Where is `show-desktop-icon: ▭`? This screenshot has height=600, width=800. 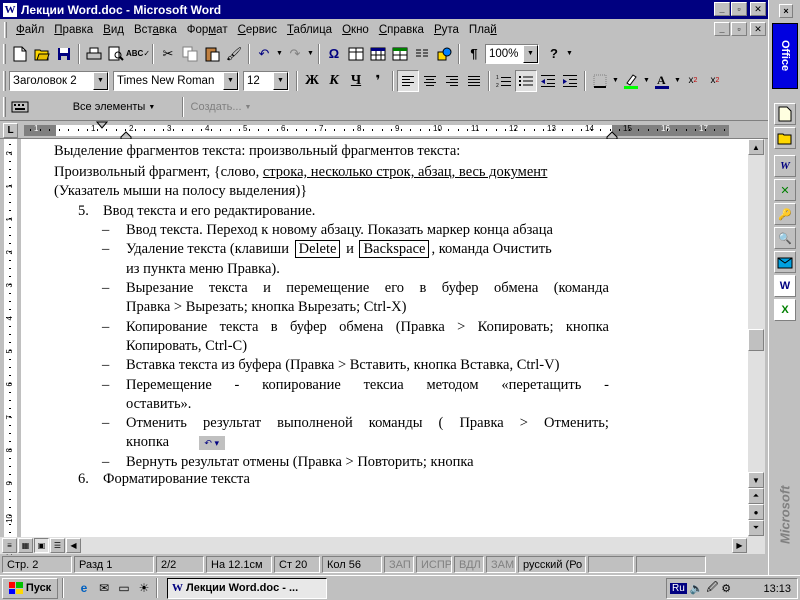
show-desktop-icon: ▭ is located at coordinates (124, 588).